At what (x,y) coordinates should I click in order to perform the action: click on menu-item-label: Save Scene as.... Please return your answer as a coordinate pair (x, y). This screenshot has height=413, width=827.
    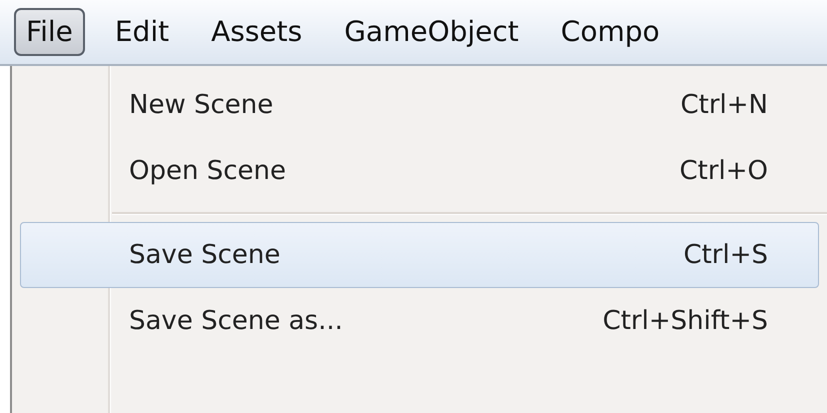
    Looking at the image, I should click on (236, 321).